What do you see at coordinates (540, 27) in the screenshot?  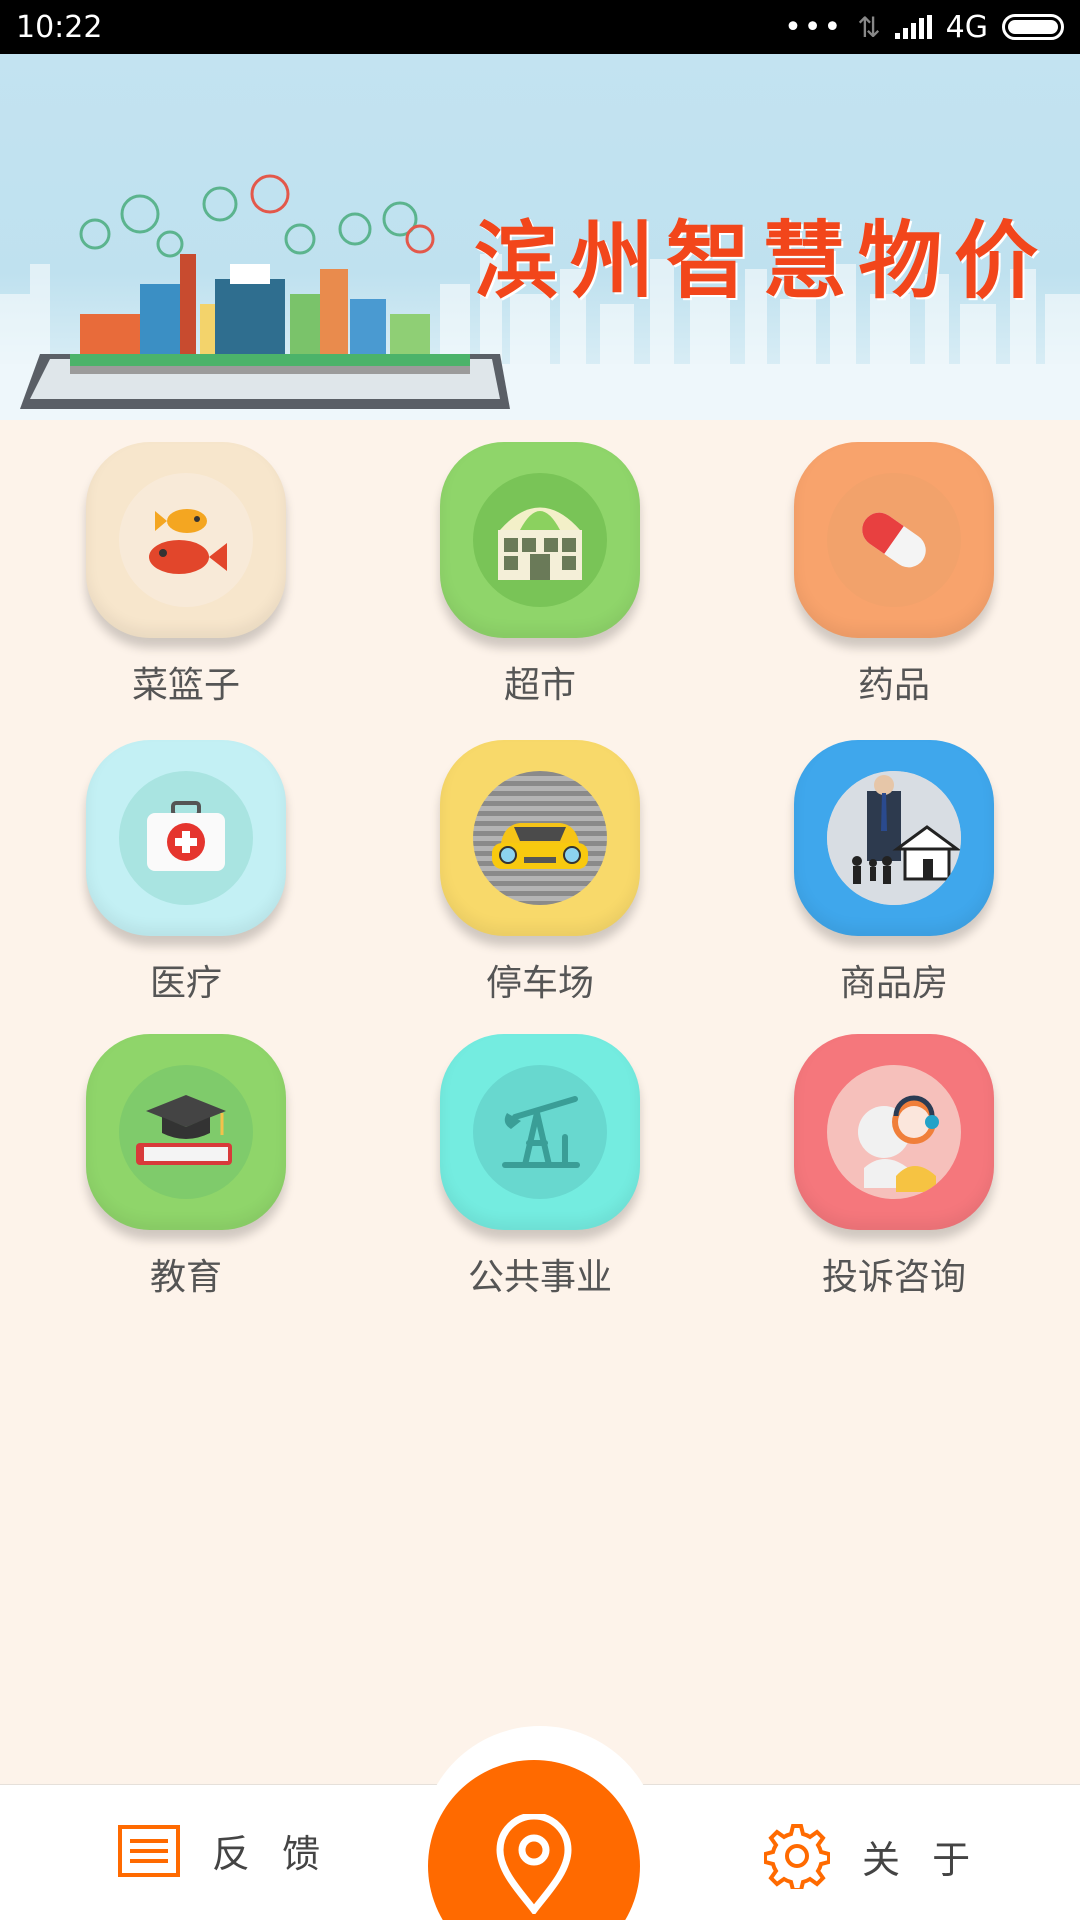 I see `status-bar: 10:22 ••• ⇅ 4G` at bounding box center [540, 27].